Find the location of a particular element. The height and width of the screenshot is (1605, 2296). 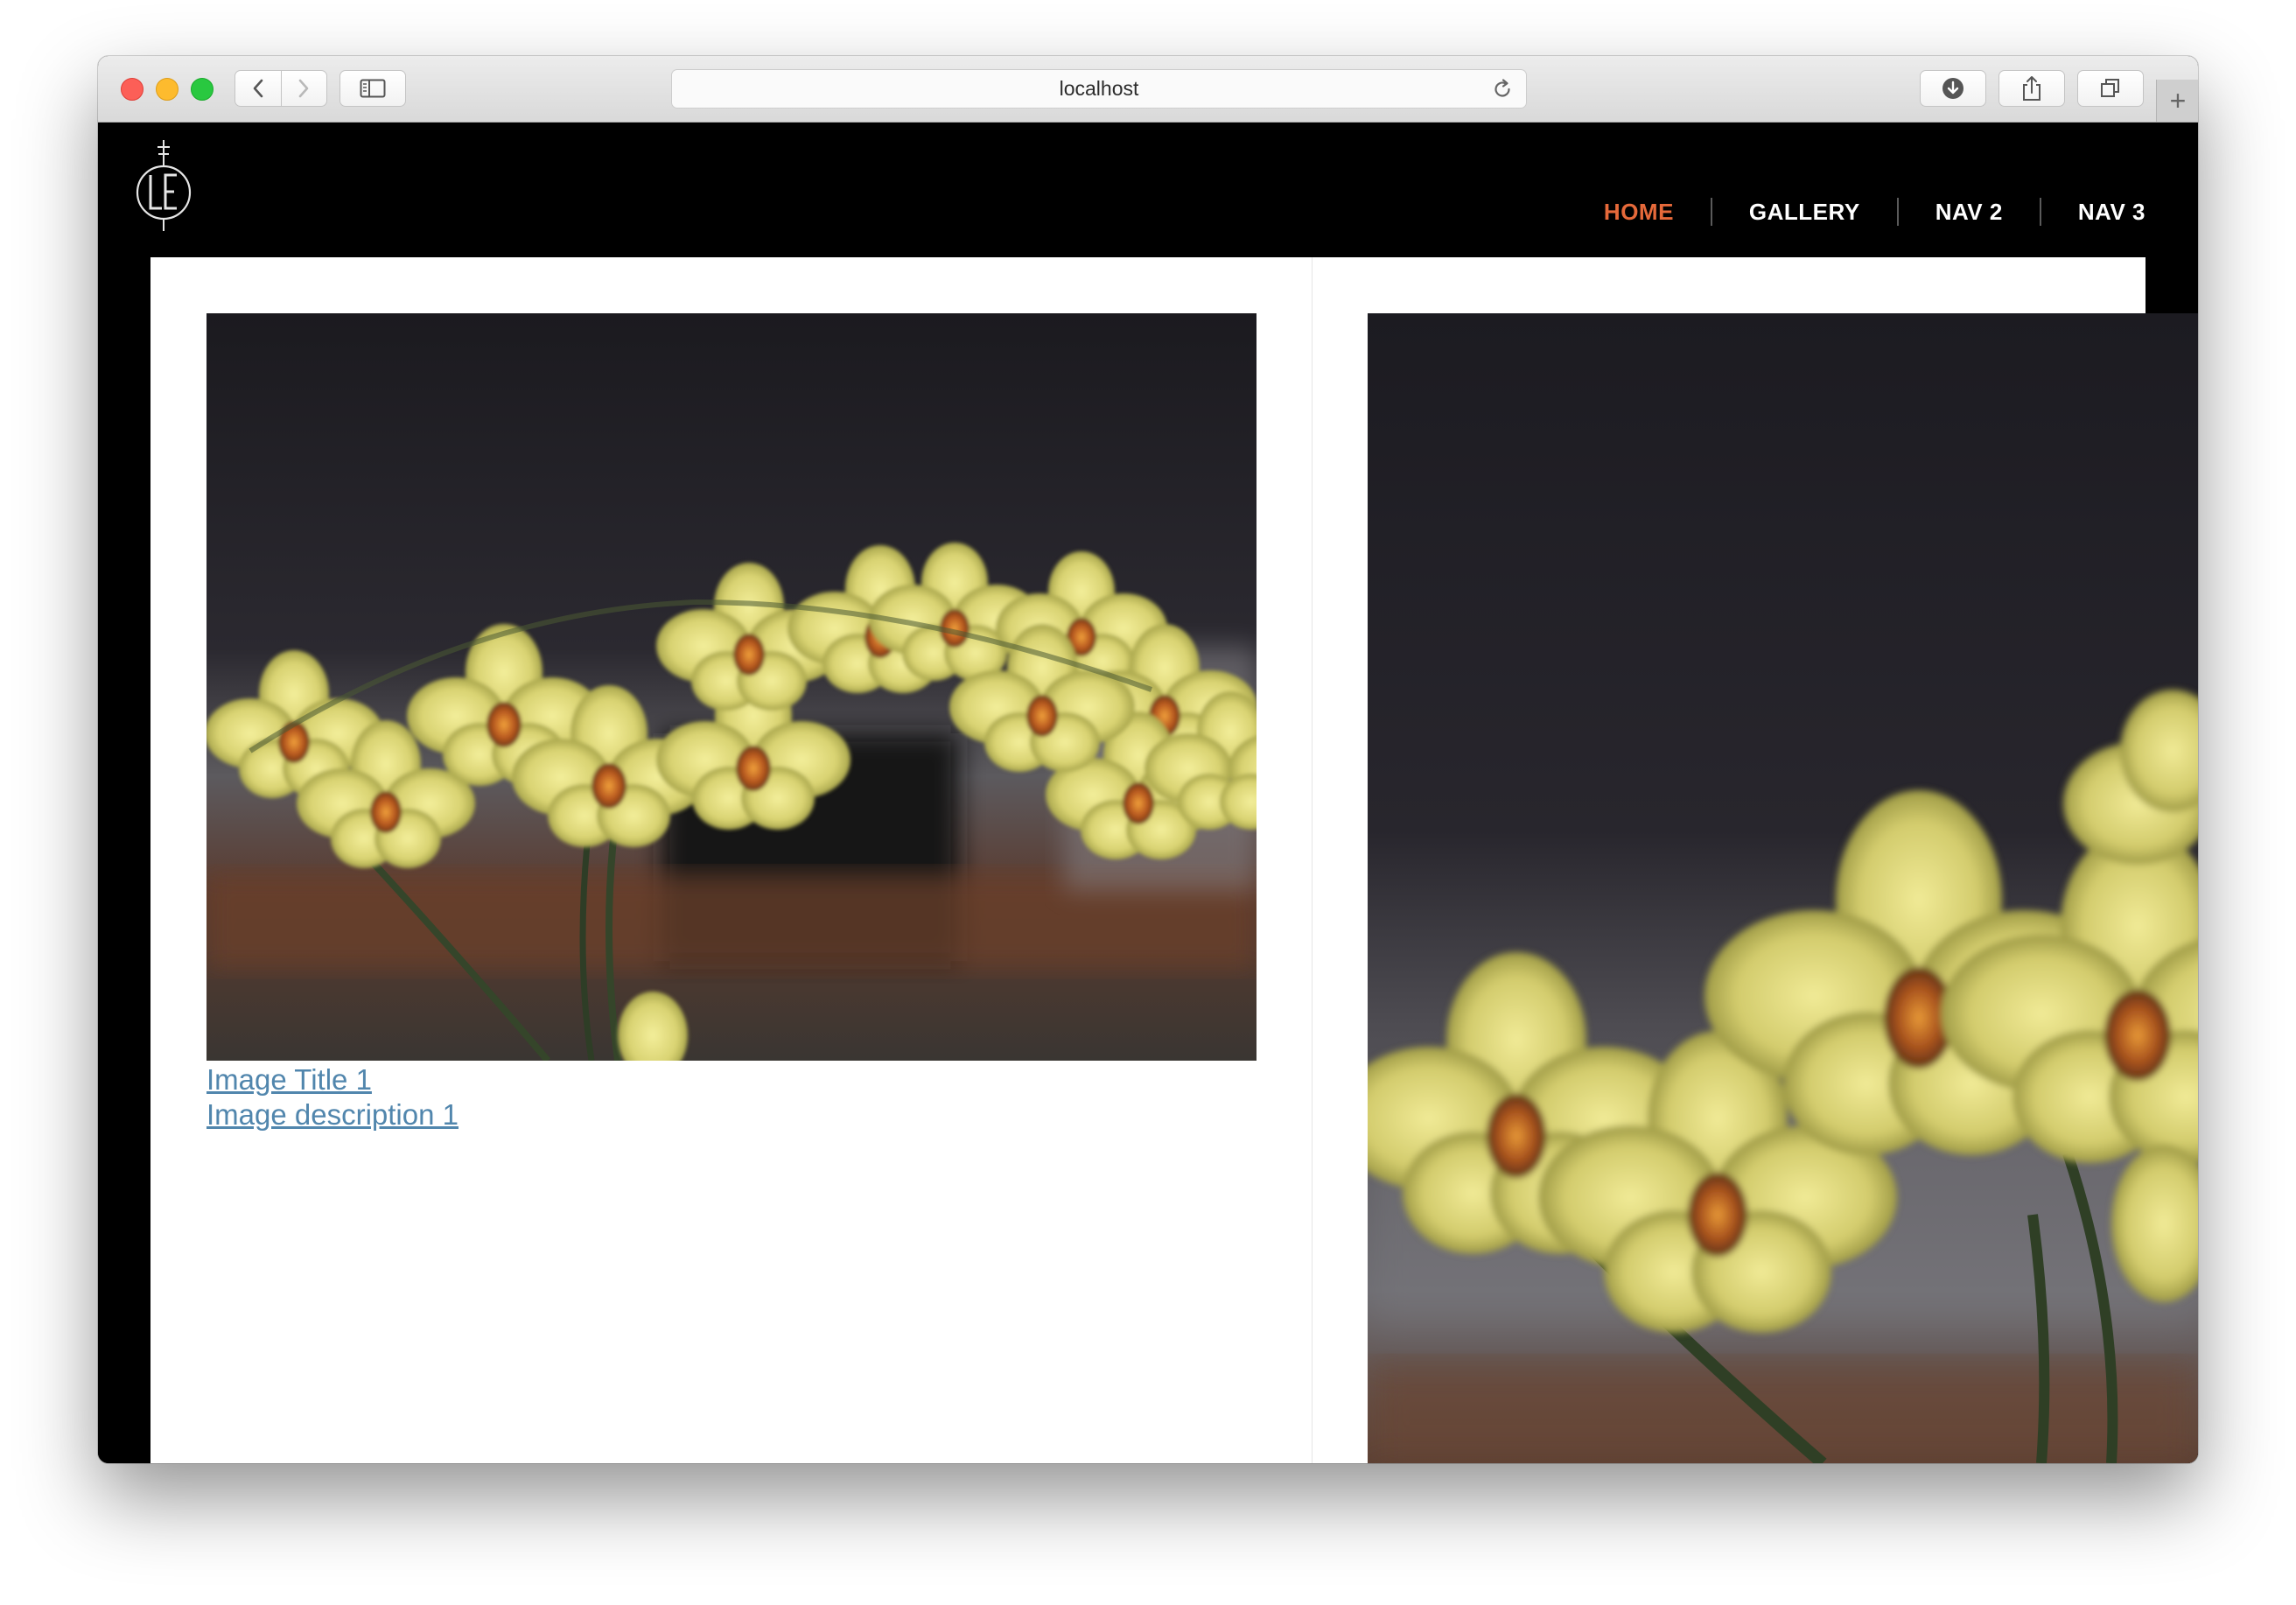

back-button is located at coordinates (258, 89).